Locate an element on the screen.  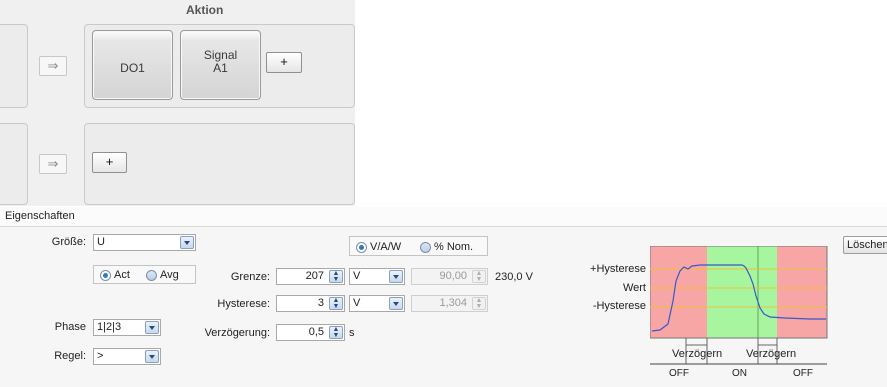
phase-label: Phase is located at coordinates (70, 327).